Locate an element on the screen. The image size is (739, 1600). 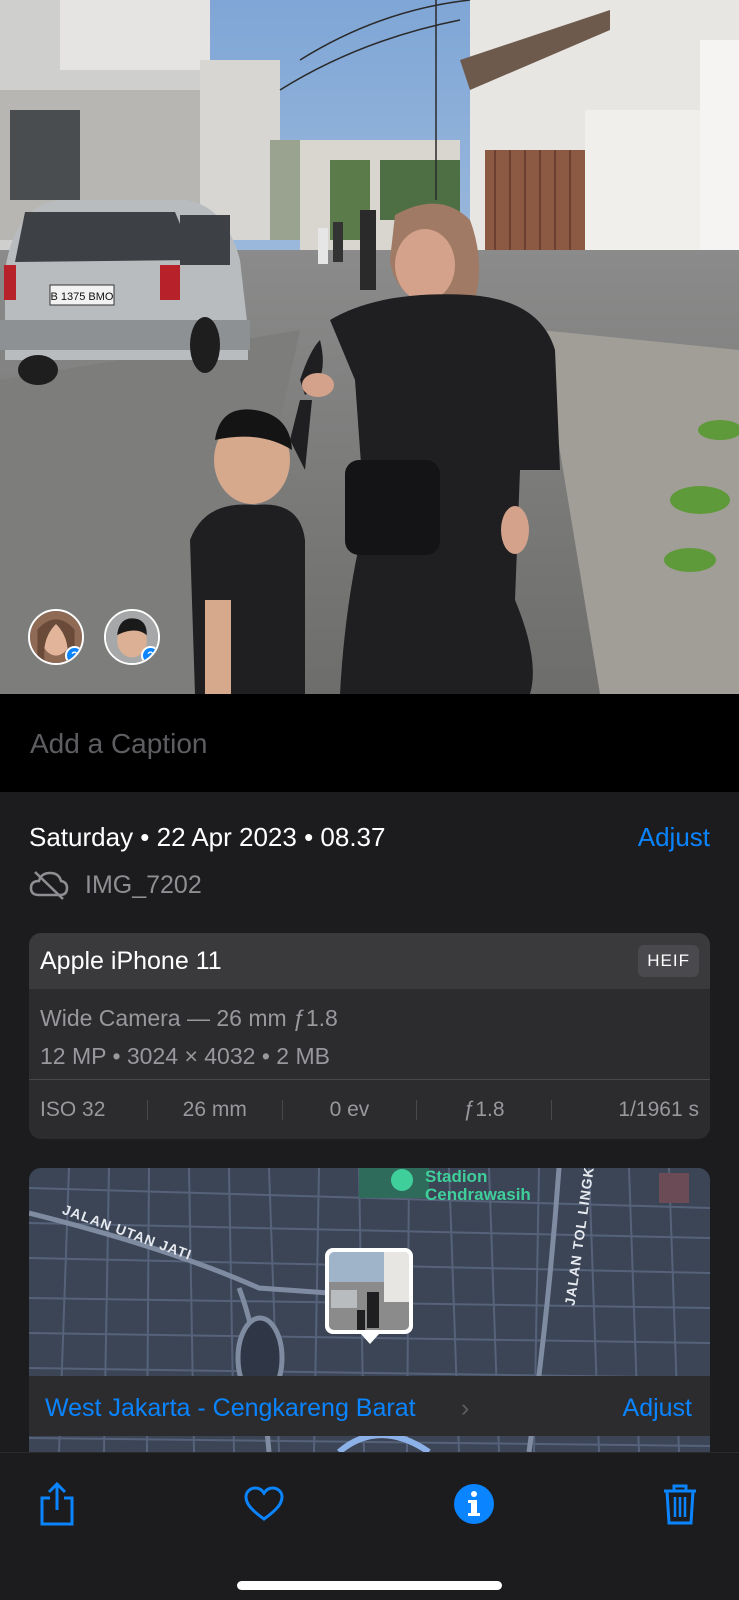
lens-info: Wide Camera — 26 mm ƒ1.8 is located at coordinates (189, 1018).